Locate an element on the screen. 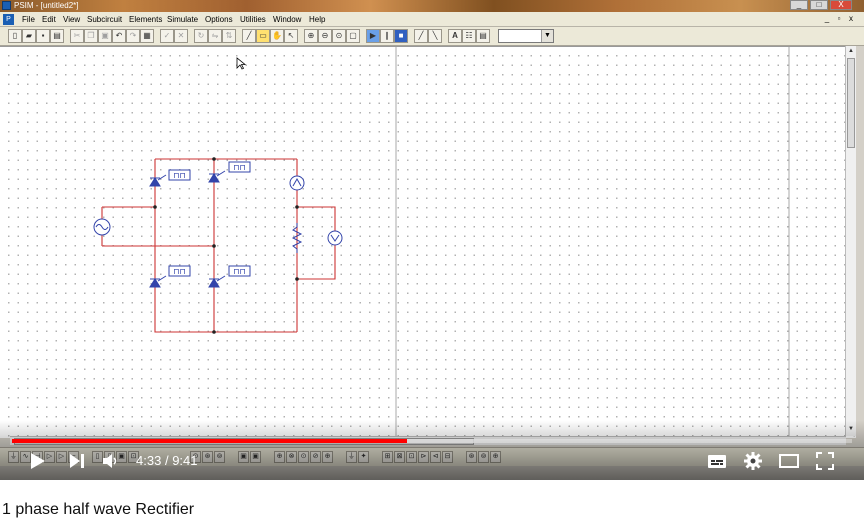 The width and height of the screenshot is (864, 528). menu-view: View is located at coordinates (71, 19).